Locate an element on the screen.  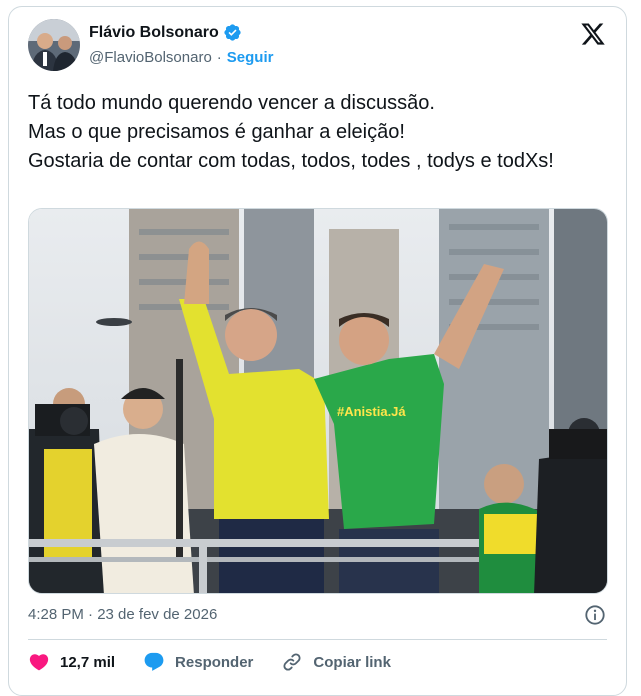
divider is located at coordinates (317, 639).